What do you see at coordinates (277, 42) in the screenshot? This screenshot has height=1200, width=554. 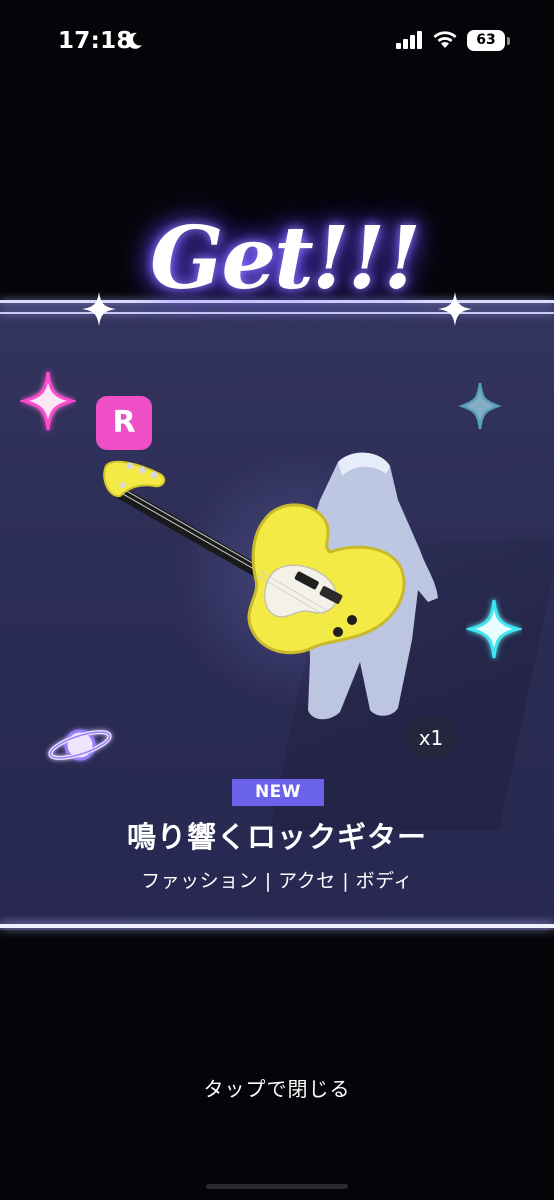 I see `status-bar: 17:18 63` at bounding box center [277, 42].